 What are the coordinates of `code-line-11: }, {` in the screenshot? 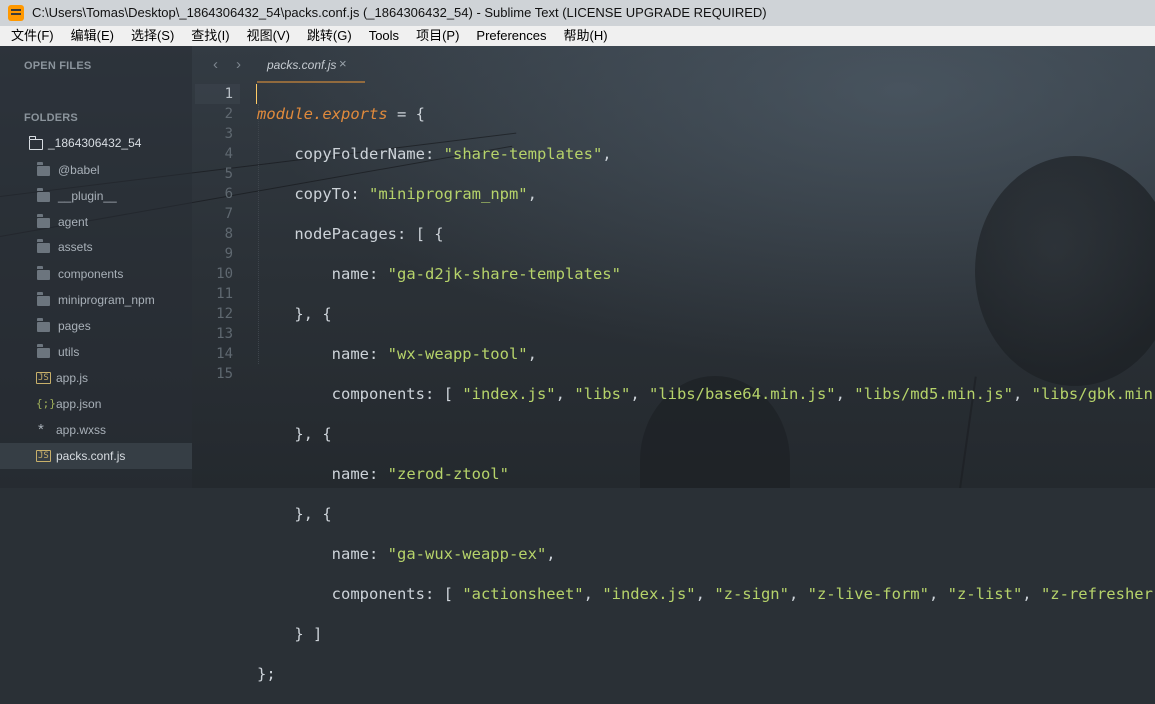 It's located at (706, 514).